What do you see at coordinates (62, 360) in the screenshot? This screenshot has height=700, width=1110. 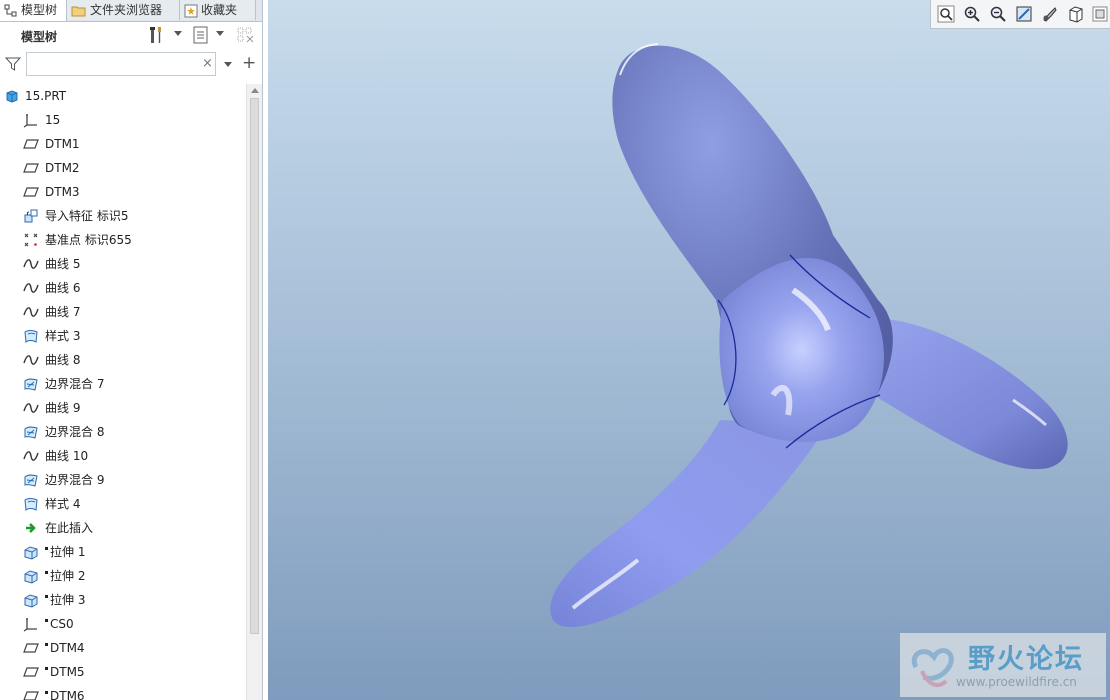 I see `tree-item-label: 曲线 8` at bounding box center [62, 360].